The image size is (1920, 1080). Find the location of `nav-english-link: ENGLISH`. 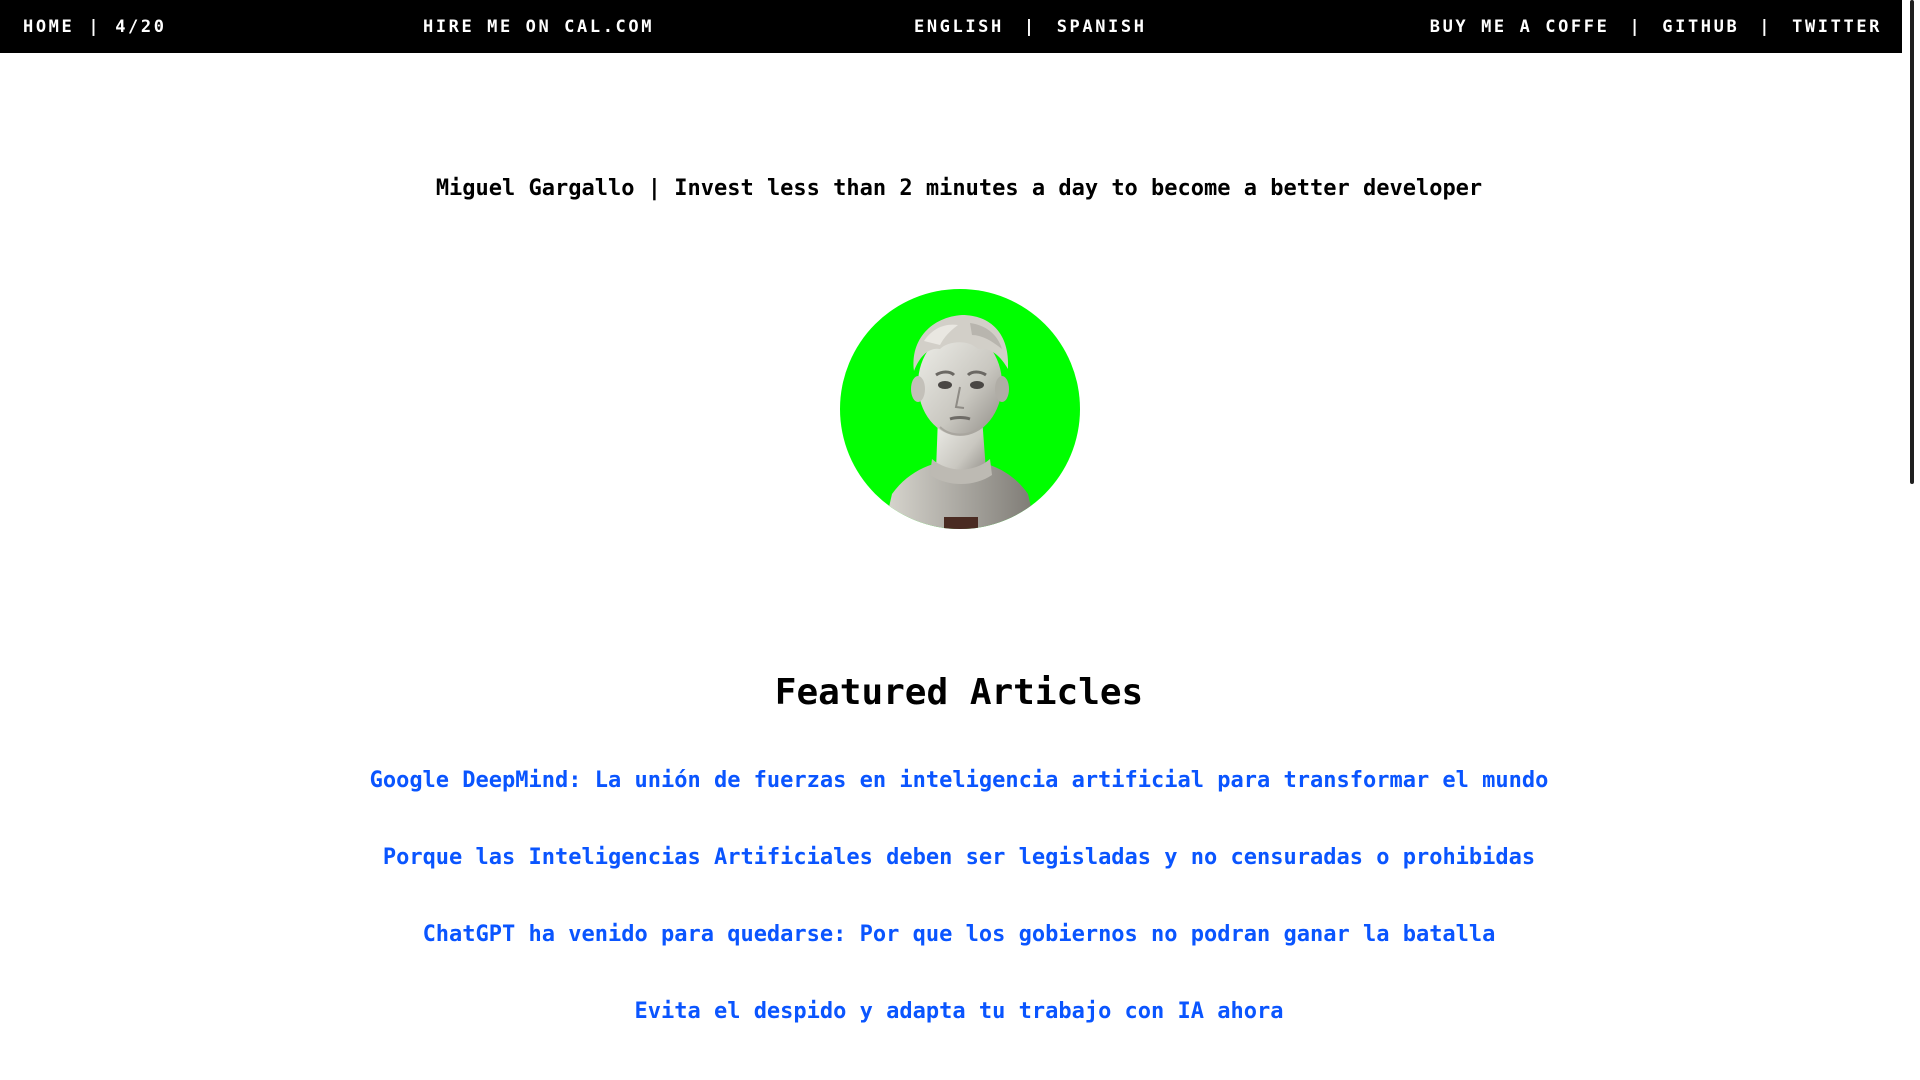

nav-english-link: ENGLISH is located at coordinates (959, 27).